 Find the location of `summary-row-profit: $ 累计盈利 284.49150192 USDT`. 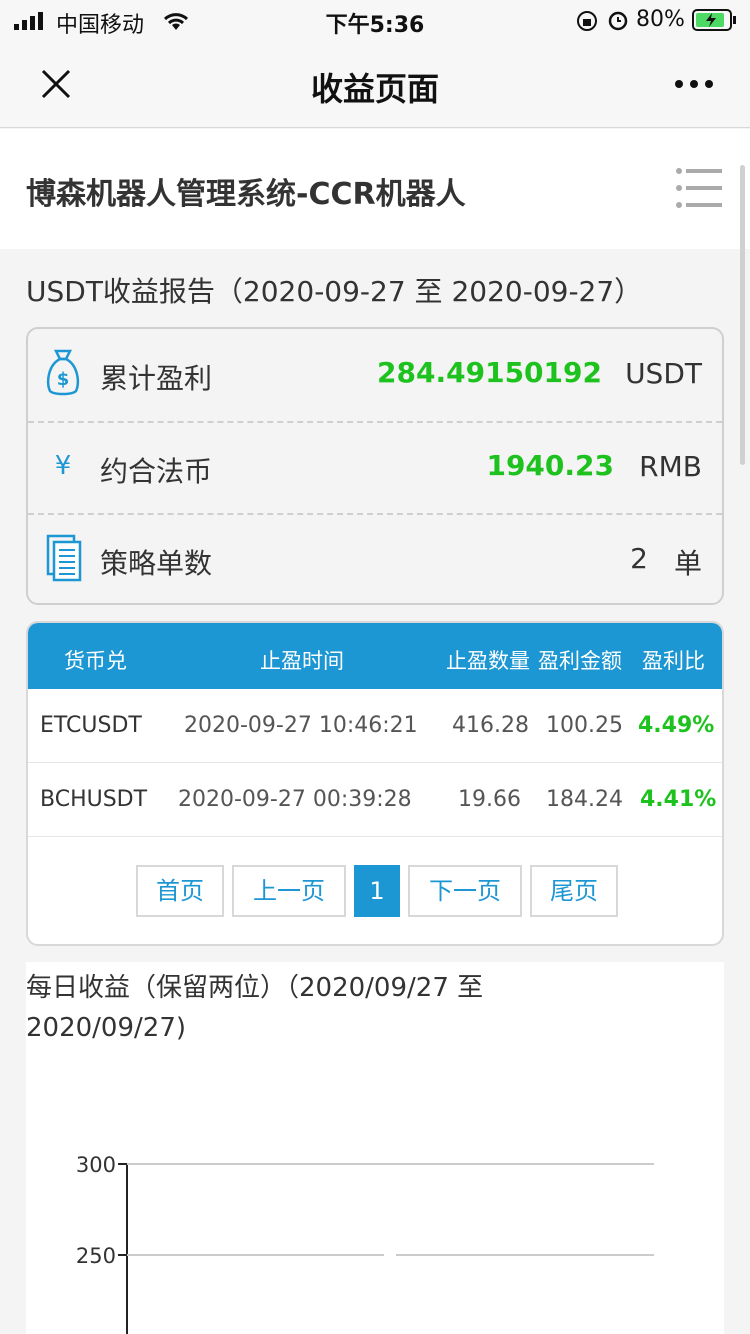

summary-row-profit: $ 累计盈利 284.49150192 USDT is located at coordinates (375, 375).